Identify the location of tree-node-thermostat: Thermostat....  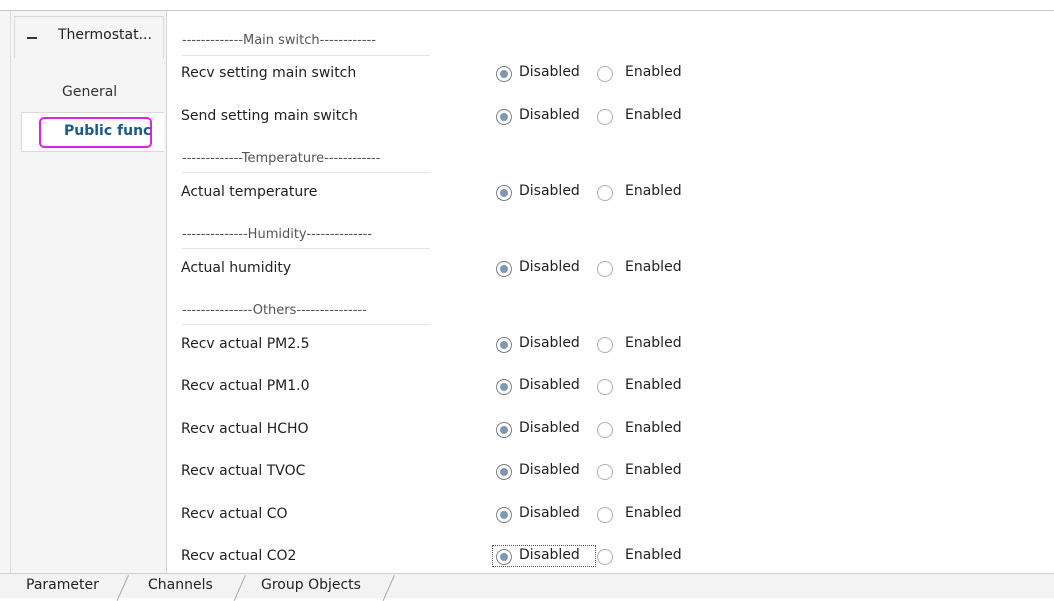
(89, 37).